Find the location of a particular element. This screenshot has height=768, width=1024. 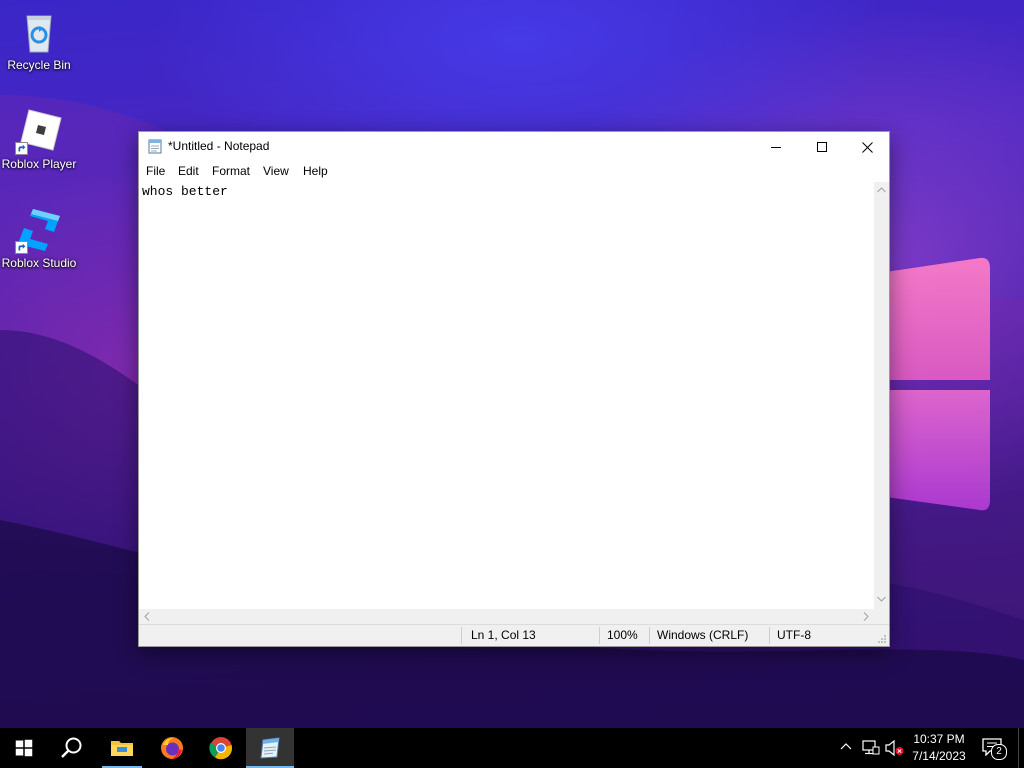

maximize-icon is located at coordinates (822, 147).